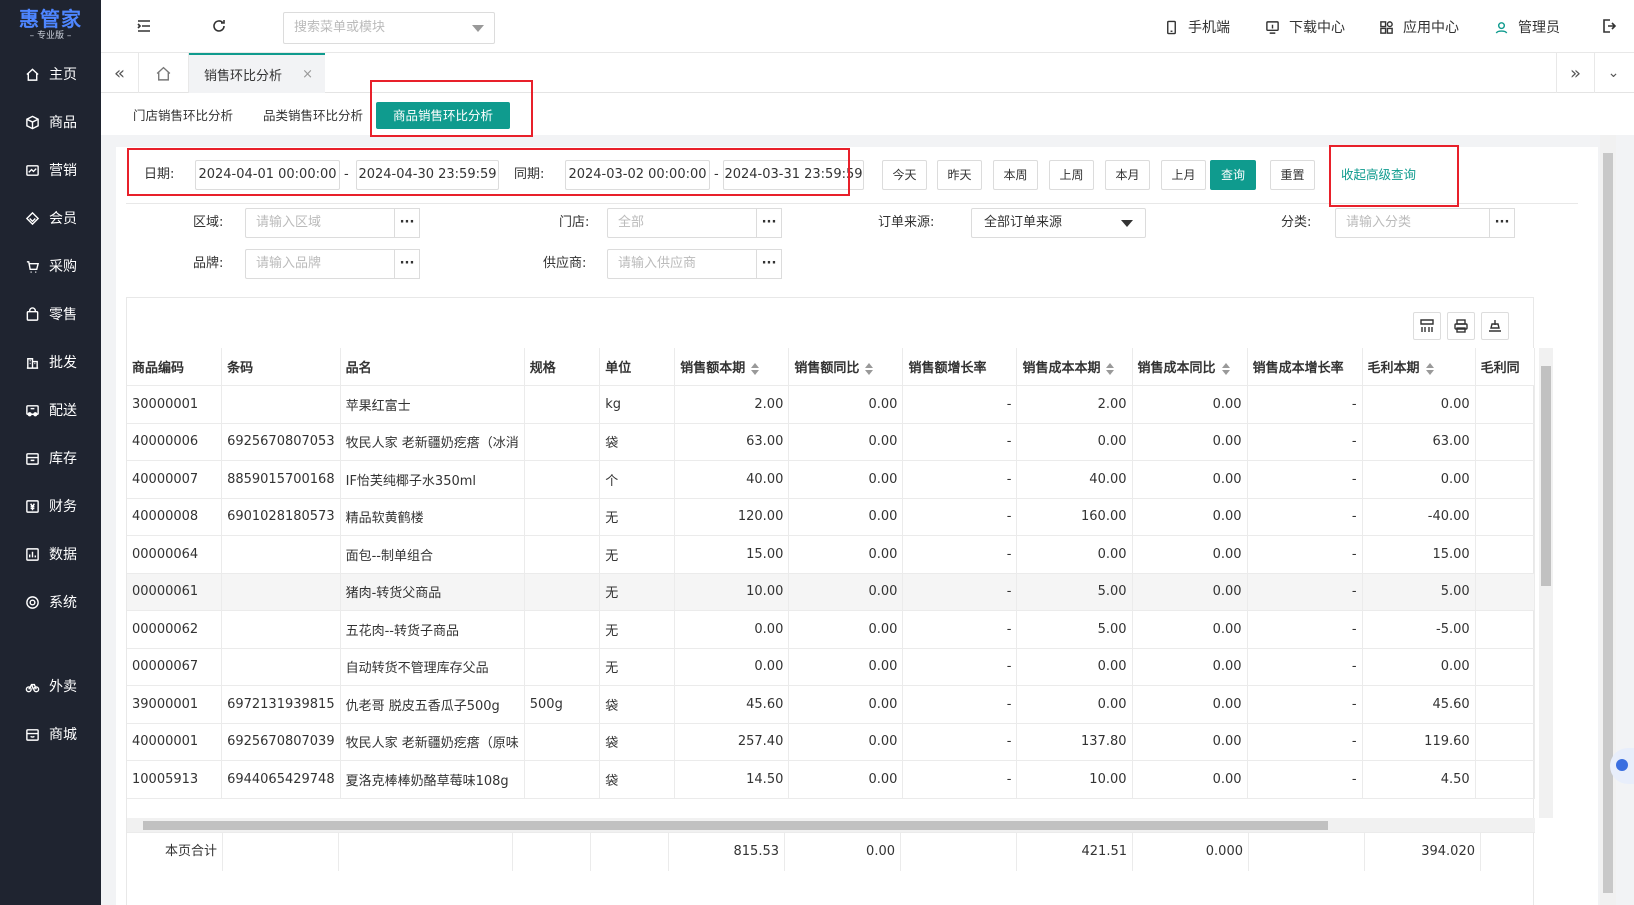 Image resolution: width=1634 pixels, height=905 pixels. What do you see at coordinates (1613, 73) in the screenshot?
I see `tabs-menu-chevron-icon: ⌄` at bounding box center [1613, 73].